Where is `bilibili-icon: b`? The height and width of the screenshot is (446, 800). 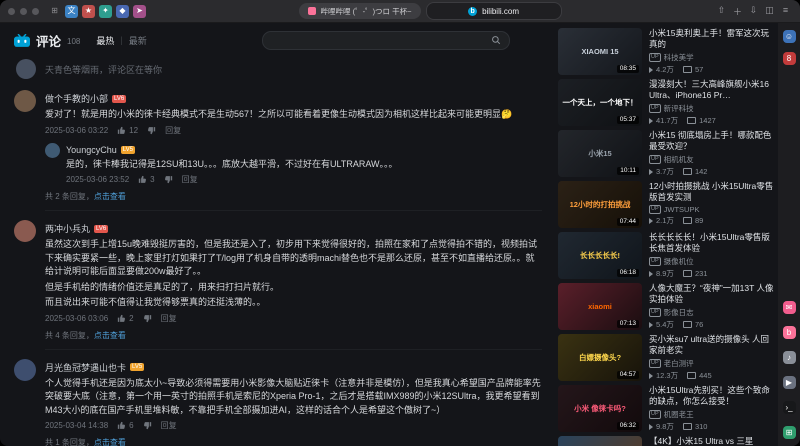 bilibili-icon: b is located at coordinates (789, 332).